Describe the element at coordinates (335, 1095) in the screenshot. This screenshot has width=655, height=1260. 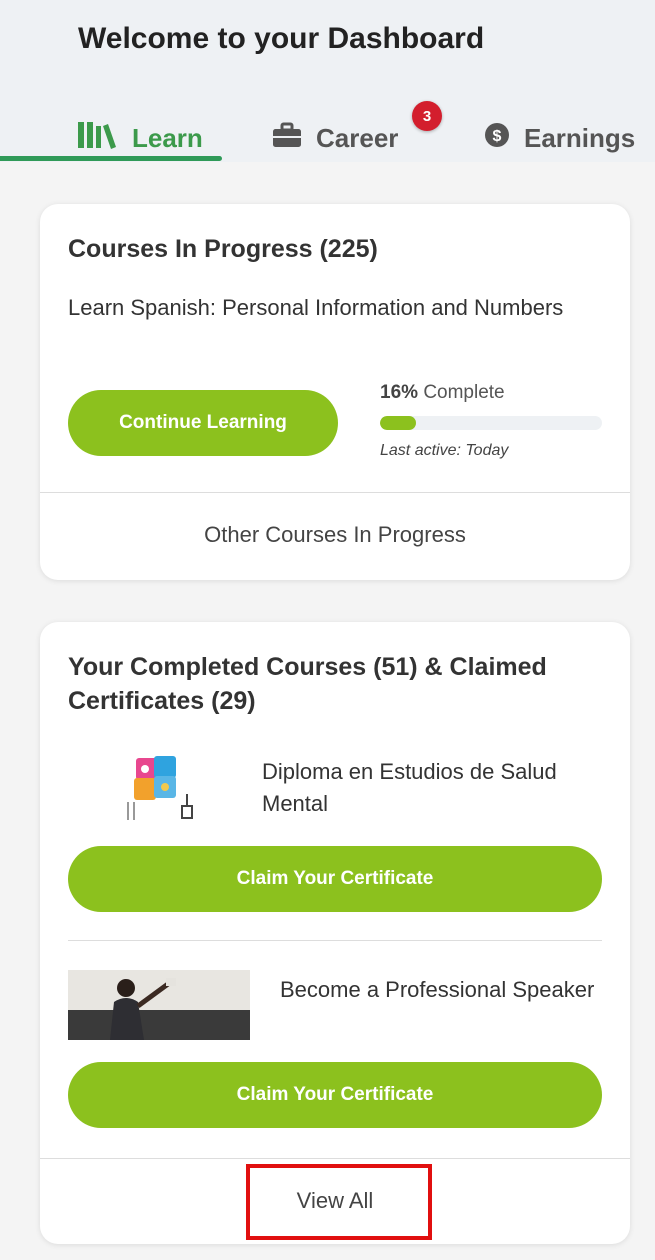
I see `claim-certificate-button-2: Claim Your Certificate` at that location.